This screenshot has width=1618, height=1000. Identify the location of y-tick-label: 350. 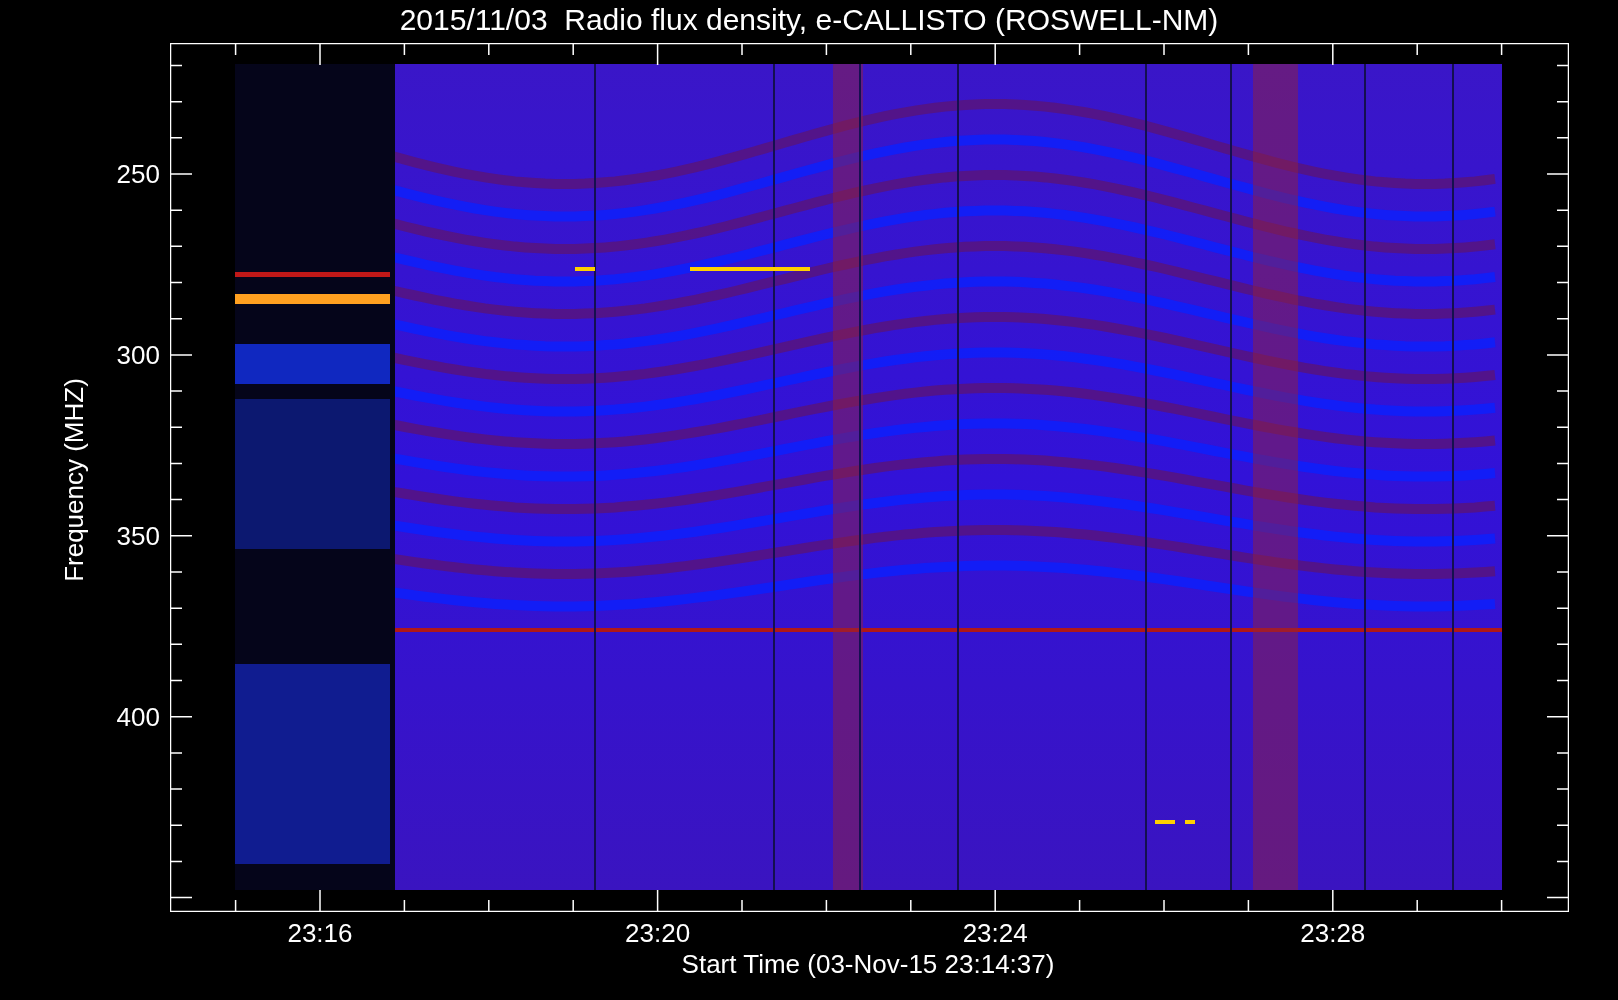
(137, 535).